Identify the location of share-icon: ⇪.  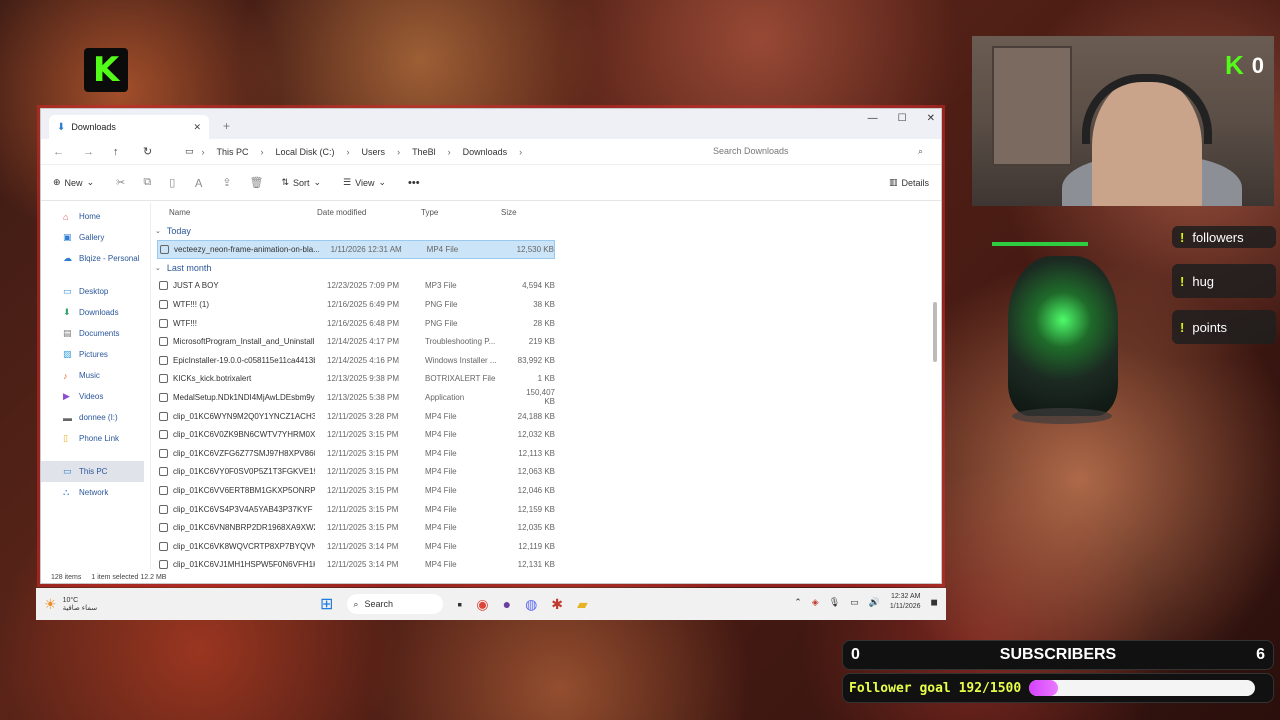
(226, 182).